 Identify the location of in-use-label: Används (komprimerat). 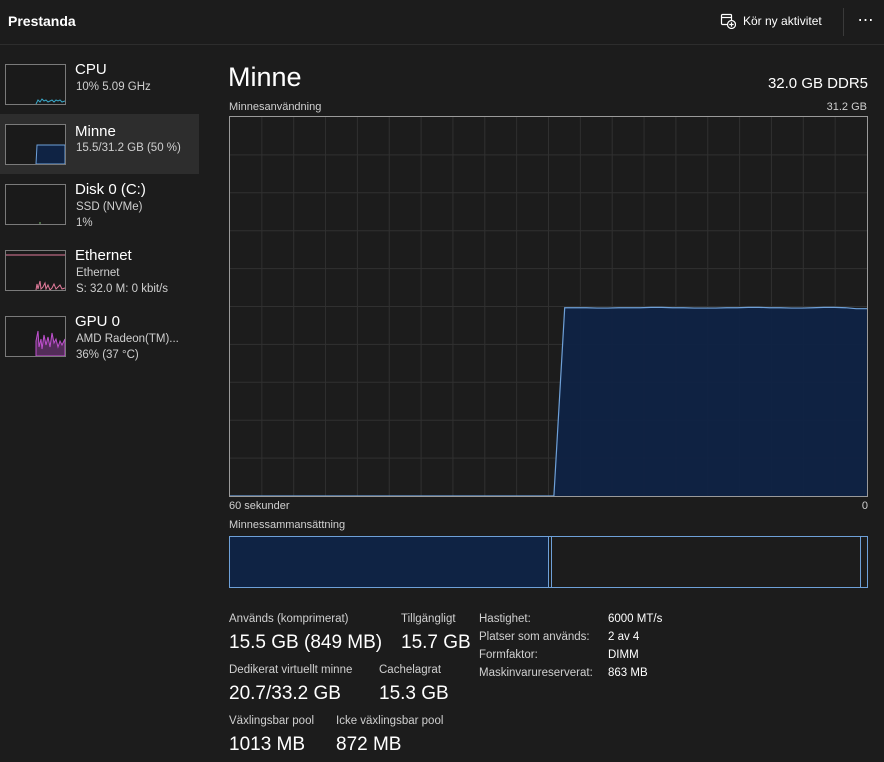
(289, 619).